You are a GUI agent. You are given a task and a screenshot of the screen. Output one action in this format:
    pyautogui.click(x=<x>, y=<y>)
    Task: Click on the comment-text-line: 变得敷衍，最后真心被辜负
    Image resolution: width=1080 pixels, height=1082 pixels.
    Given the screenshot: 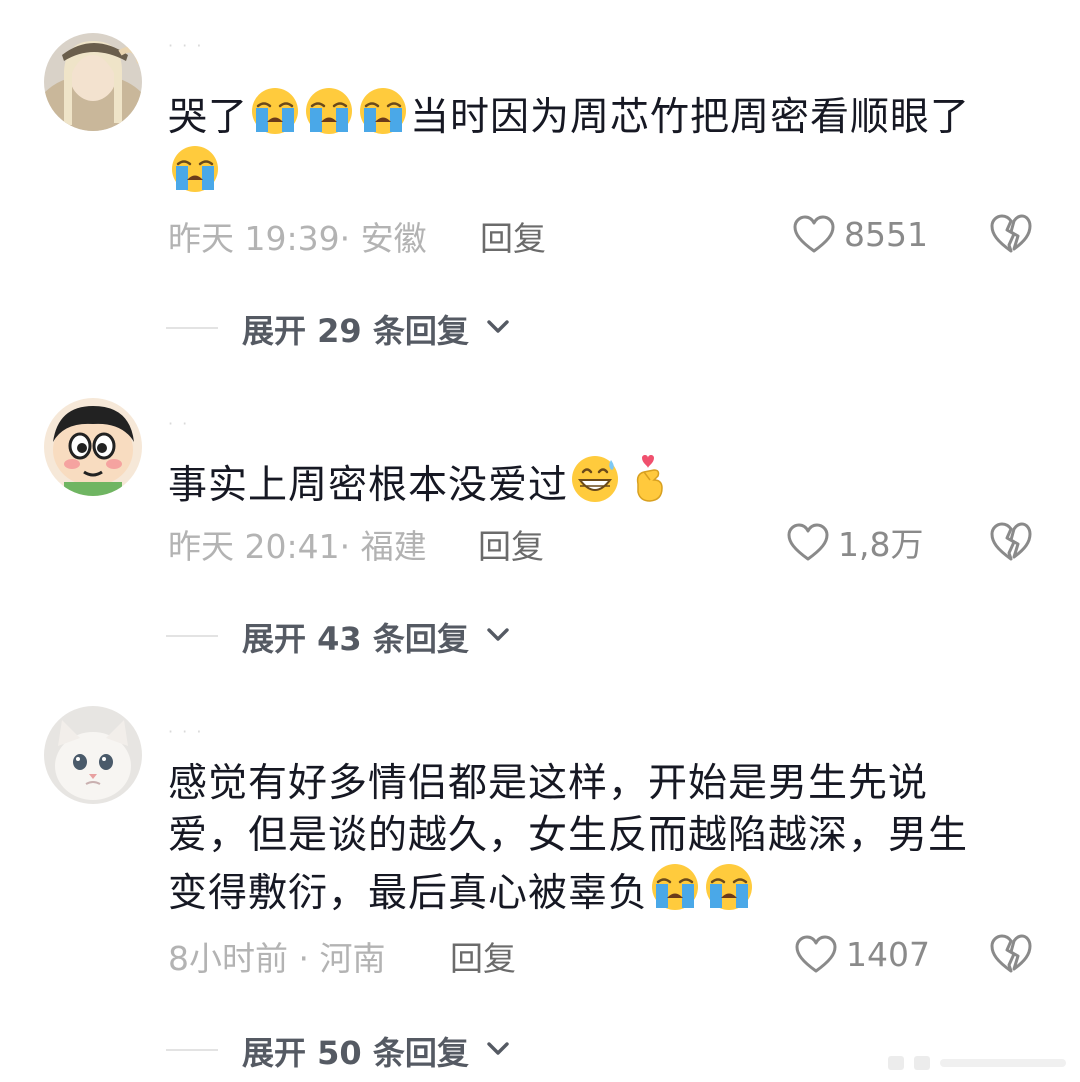 What is the action you would take?
    pyautogui.click(x=408, y=893)
    